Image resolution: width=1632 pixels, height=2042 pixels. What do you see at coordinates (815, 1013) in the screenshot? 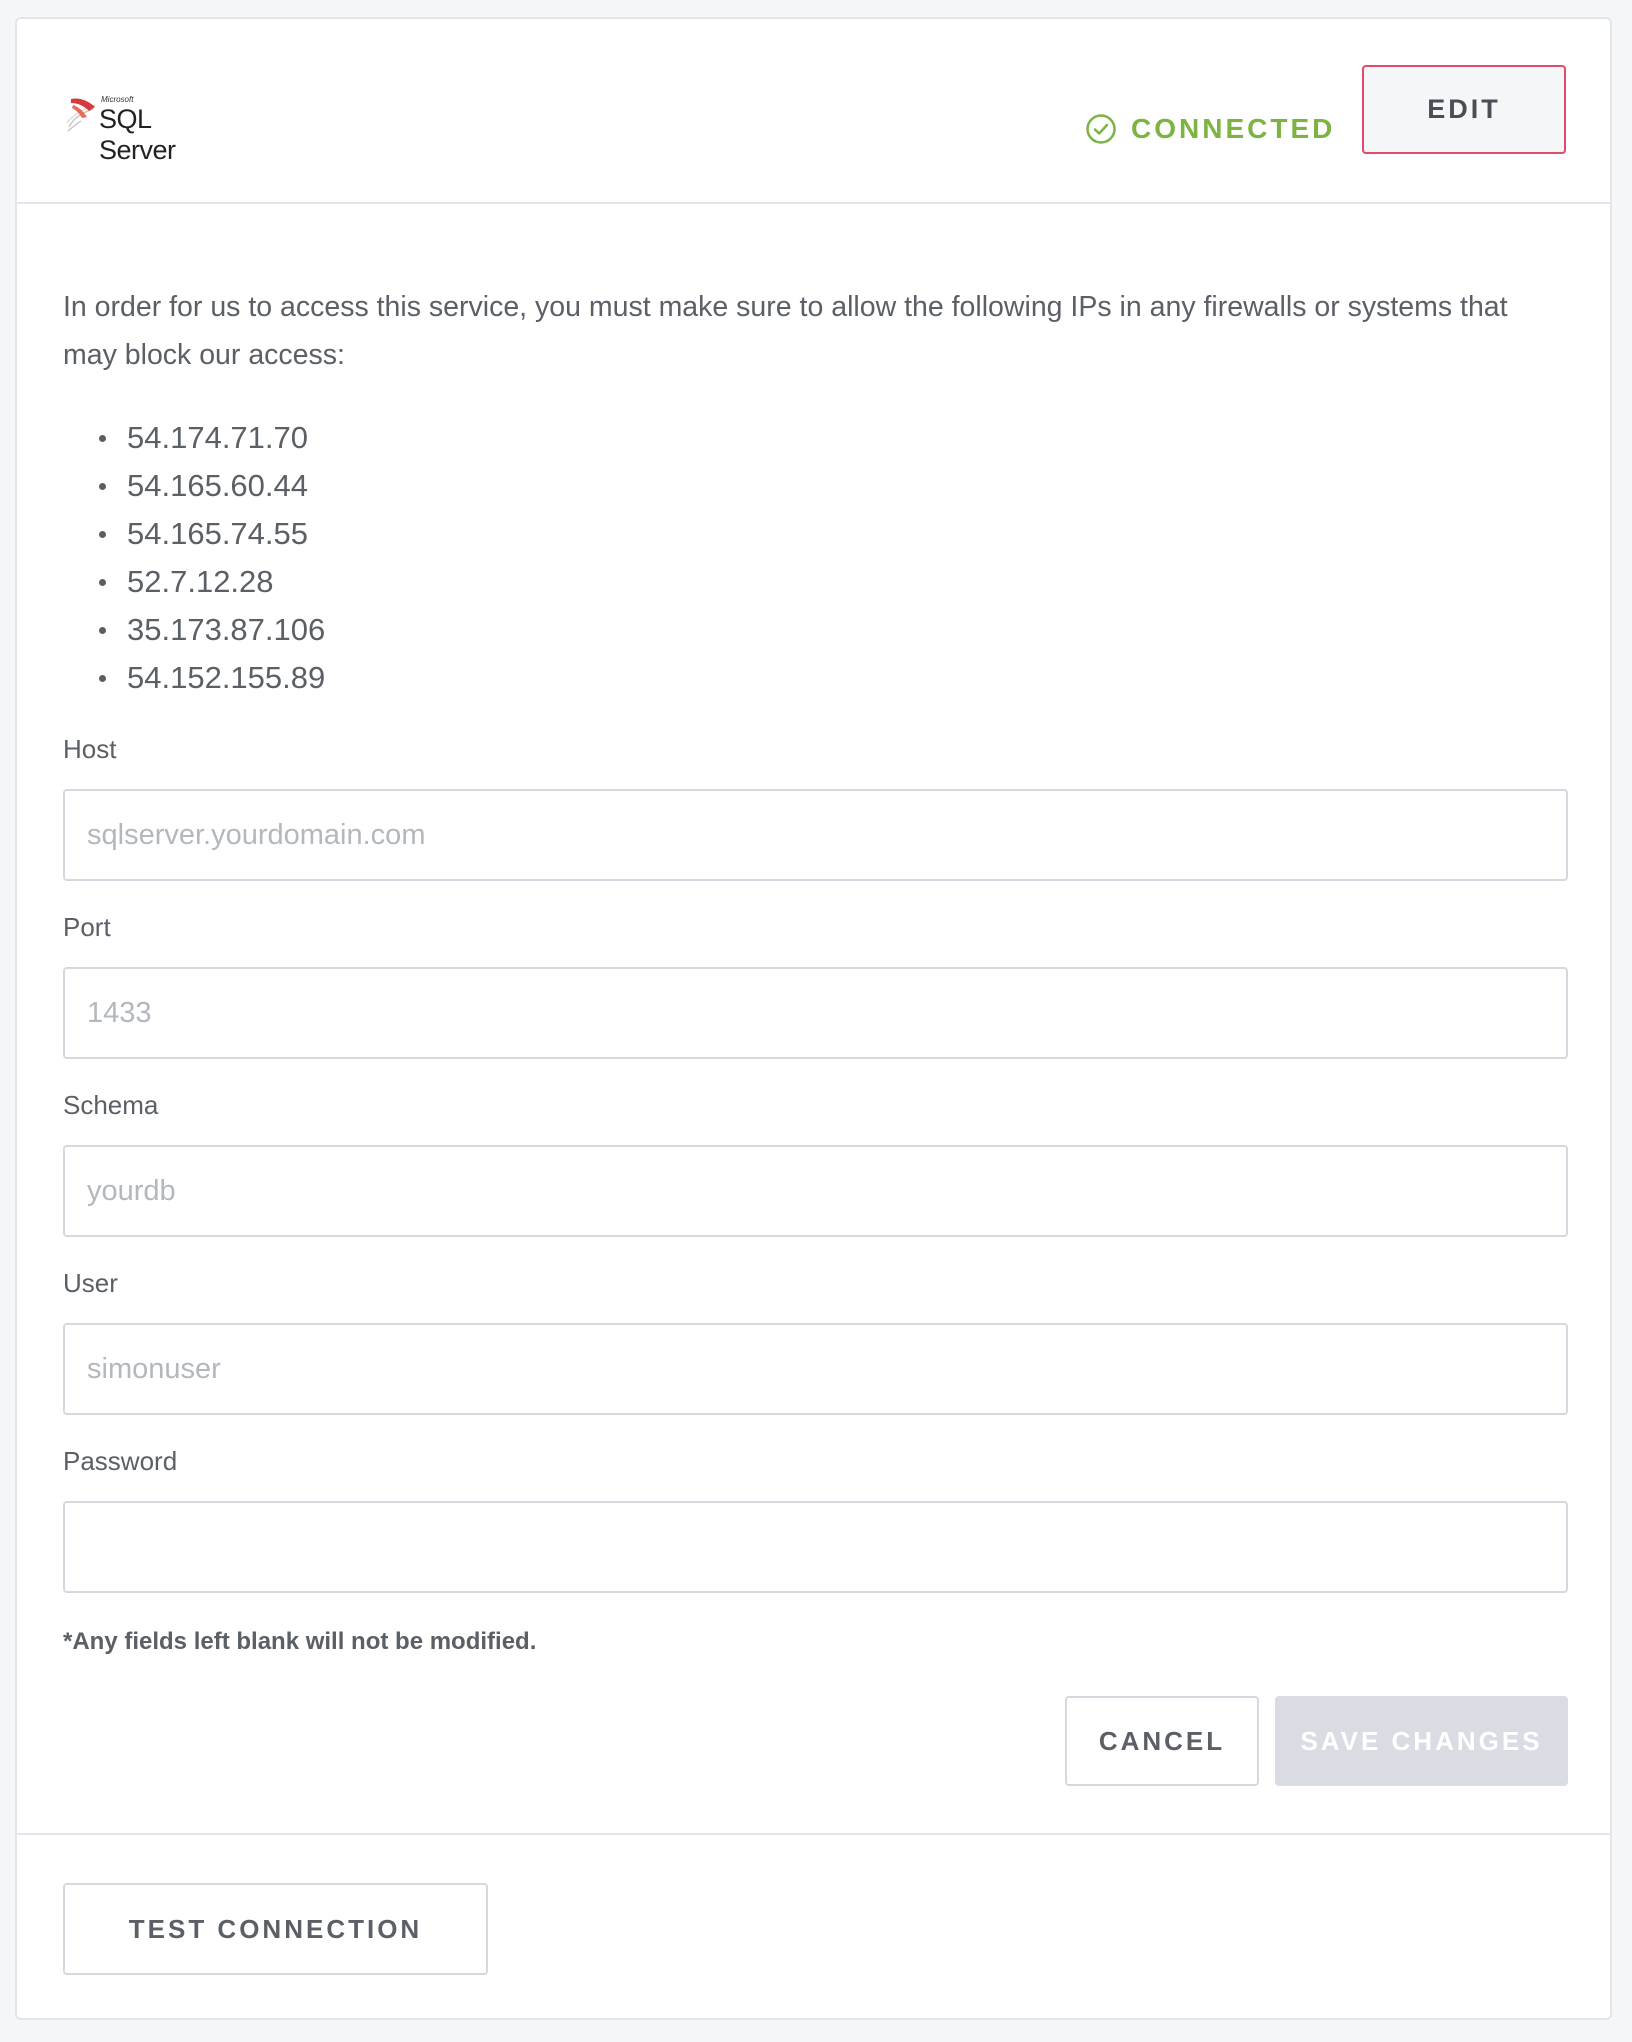
I see `port-input` at bounding box center [815, 1013].